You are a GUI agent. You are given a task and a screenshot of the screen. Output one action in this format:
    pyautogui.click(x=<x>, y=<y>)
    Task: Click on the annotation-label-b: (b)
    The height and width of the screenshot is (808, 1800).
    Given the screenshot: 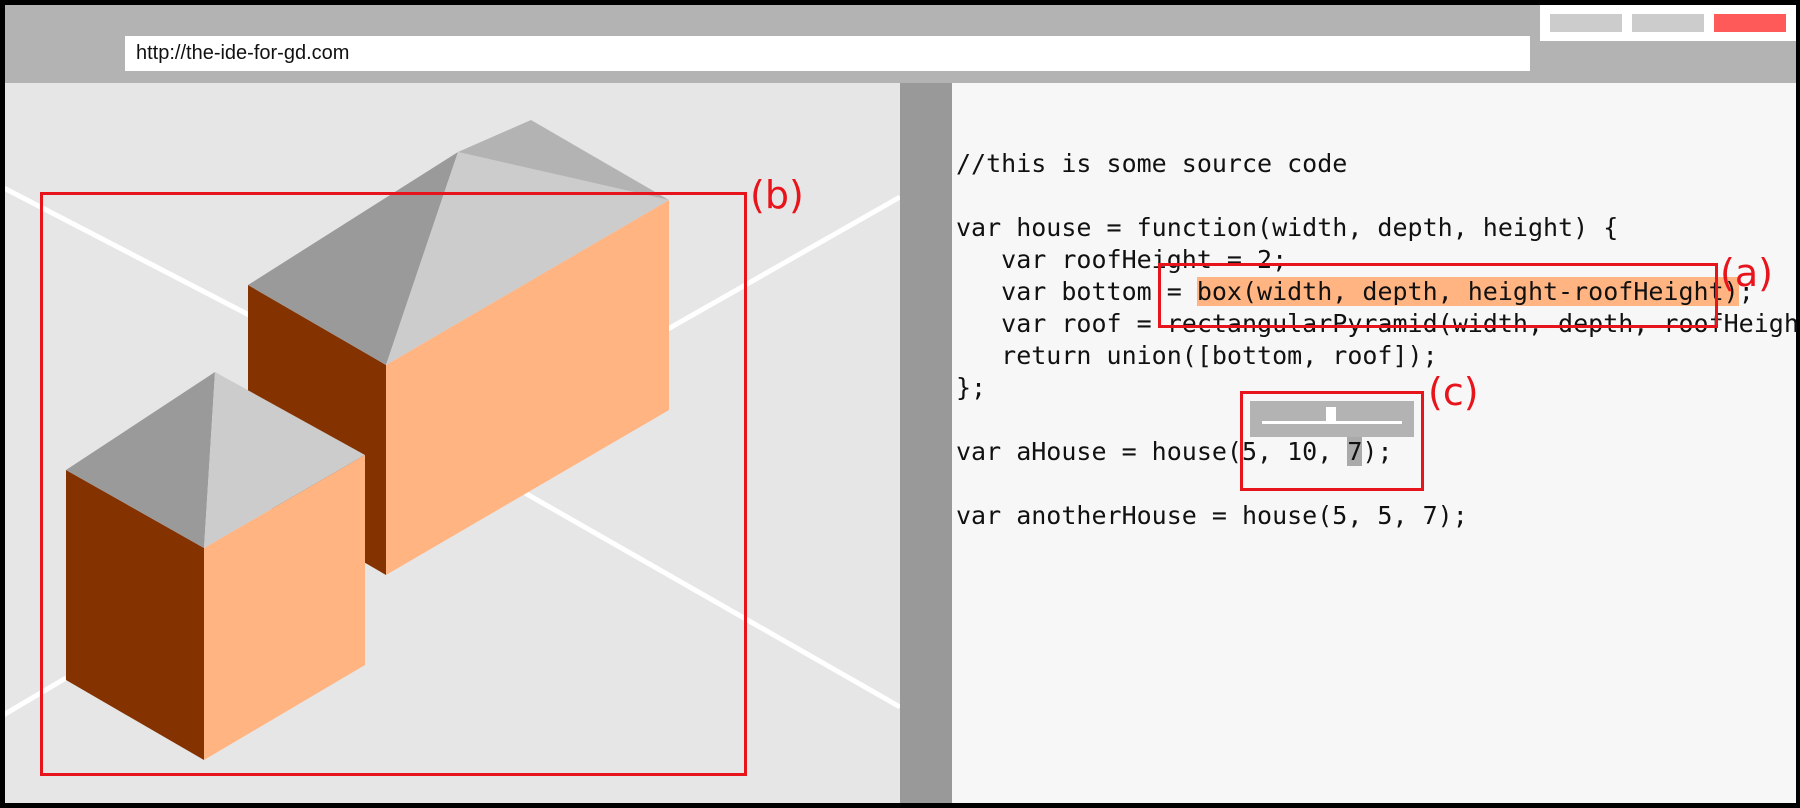 What is the action you would take?
    pyautogui.click(x=777, y=195)
    